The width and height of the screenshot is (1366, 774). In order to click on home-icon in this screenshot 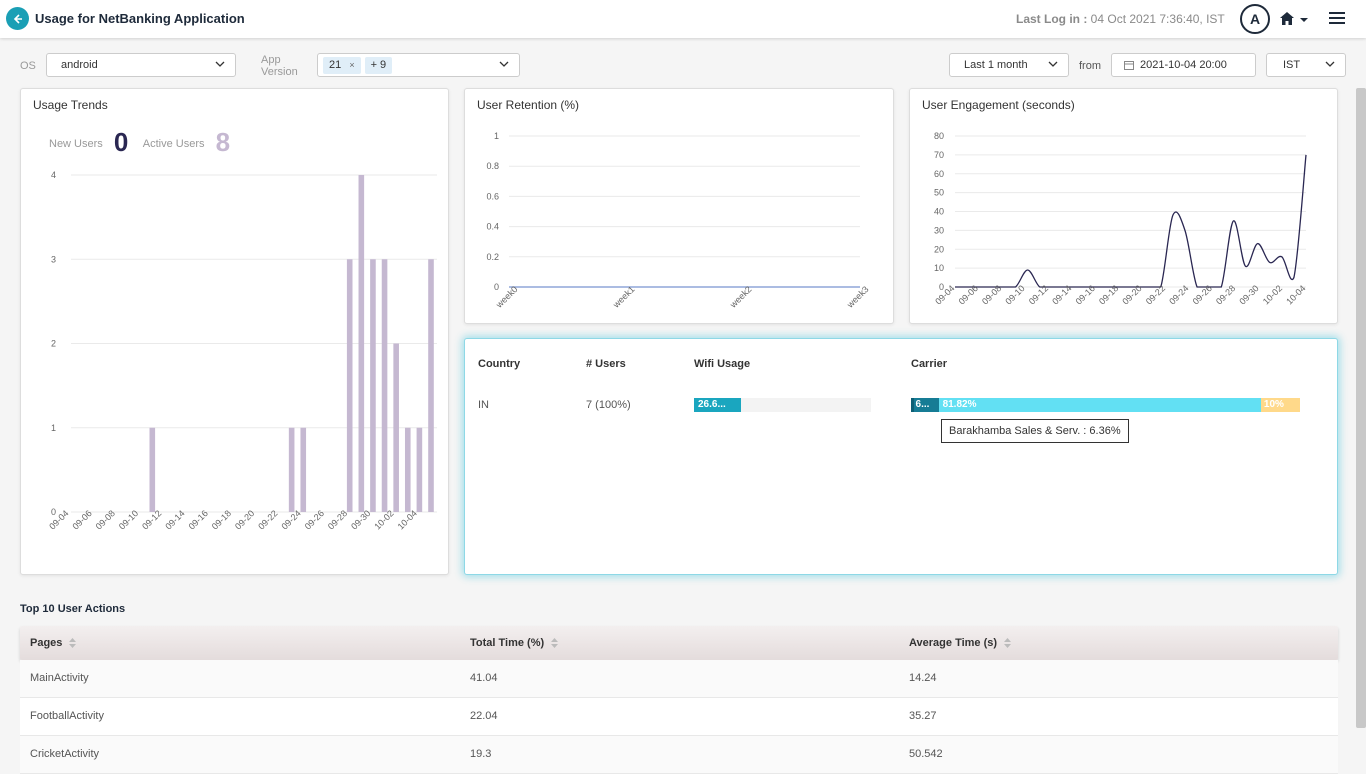, I will do `click(1294, 18)`.